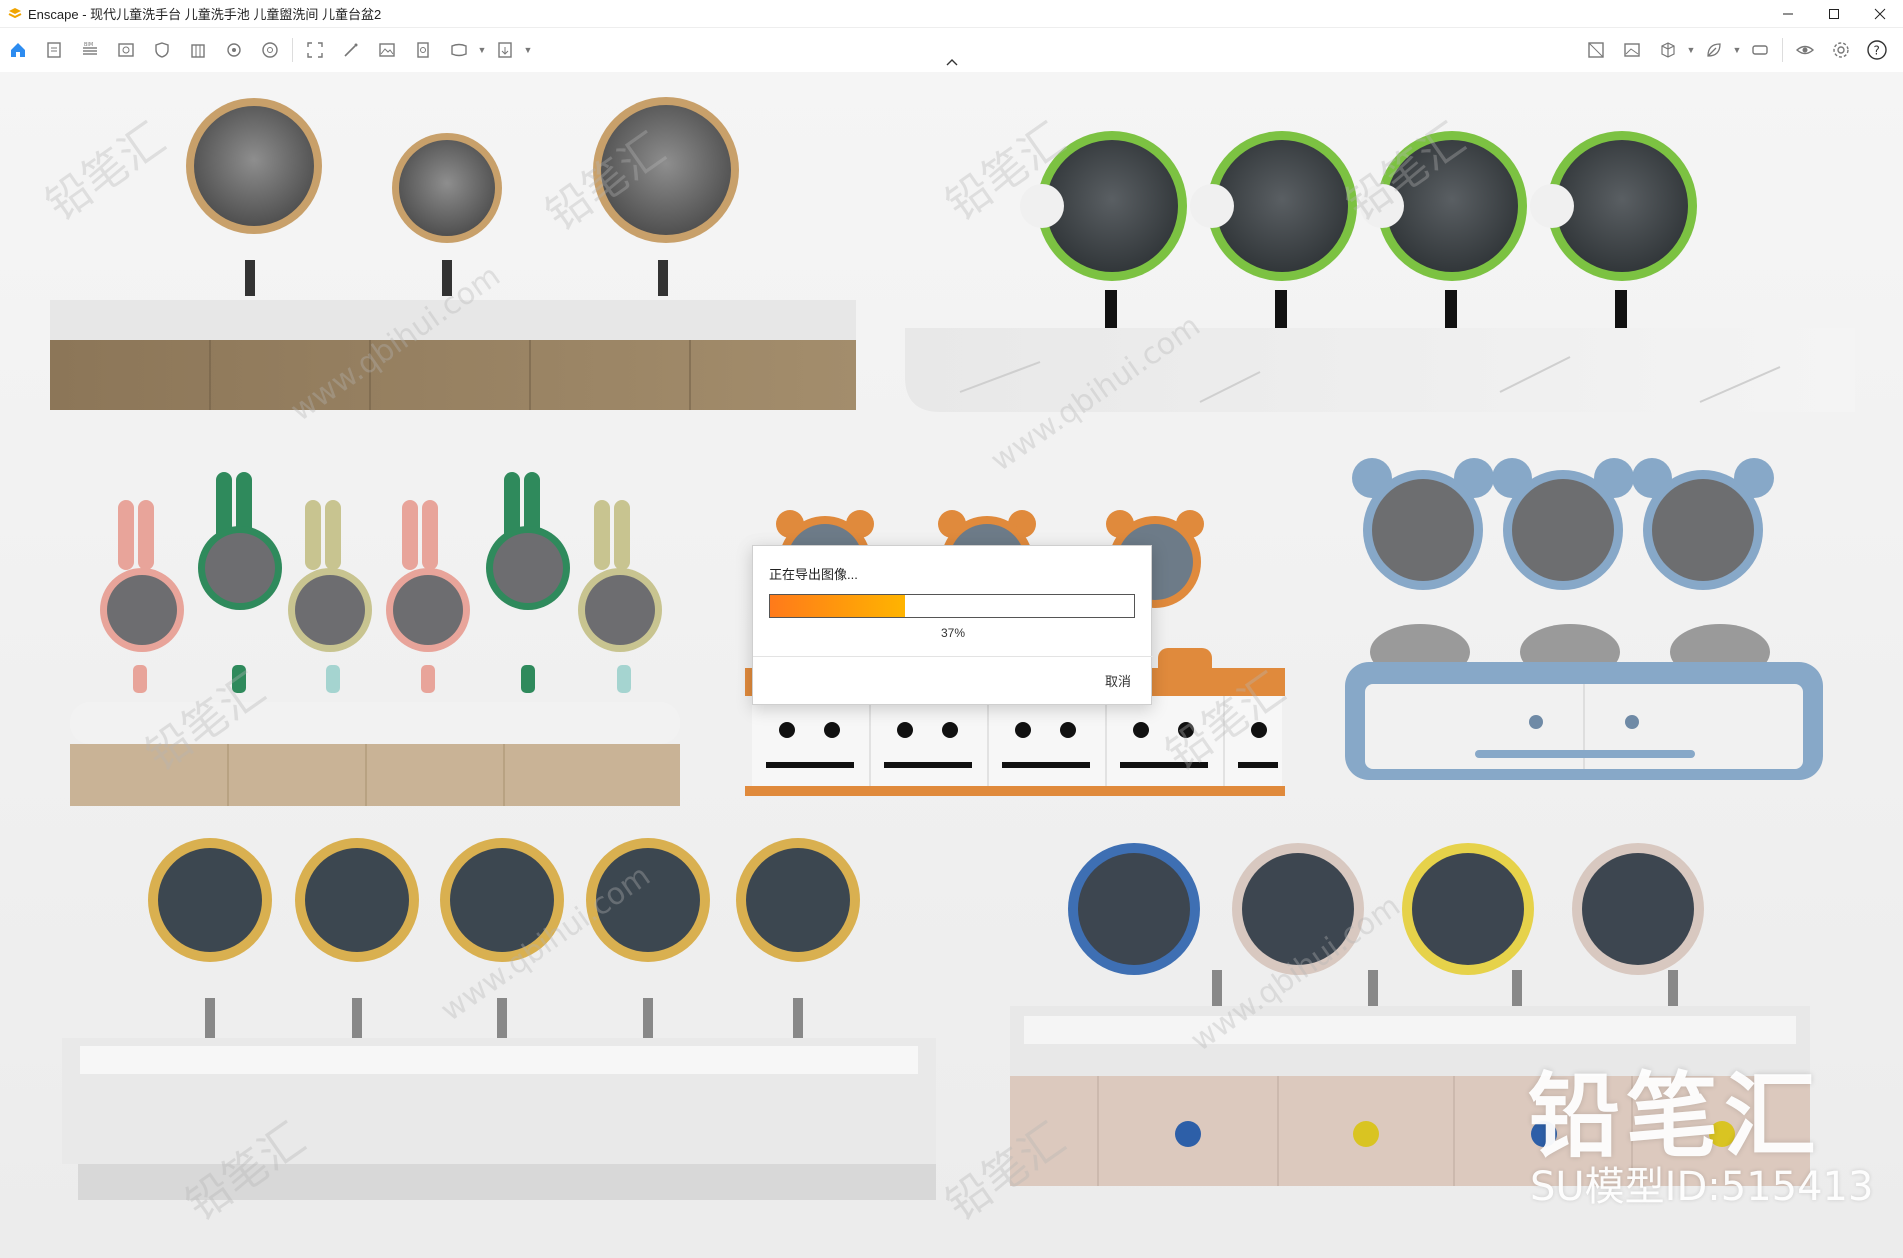  I want to click on toolbar-separator, so click(292, 50).